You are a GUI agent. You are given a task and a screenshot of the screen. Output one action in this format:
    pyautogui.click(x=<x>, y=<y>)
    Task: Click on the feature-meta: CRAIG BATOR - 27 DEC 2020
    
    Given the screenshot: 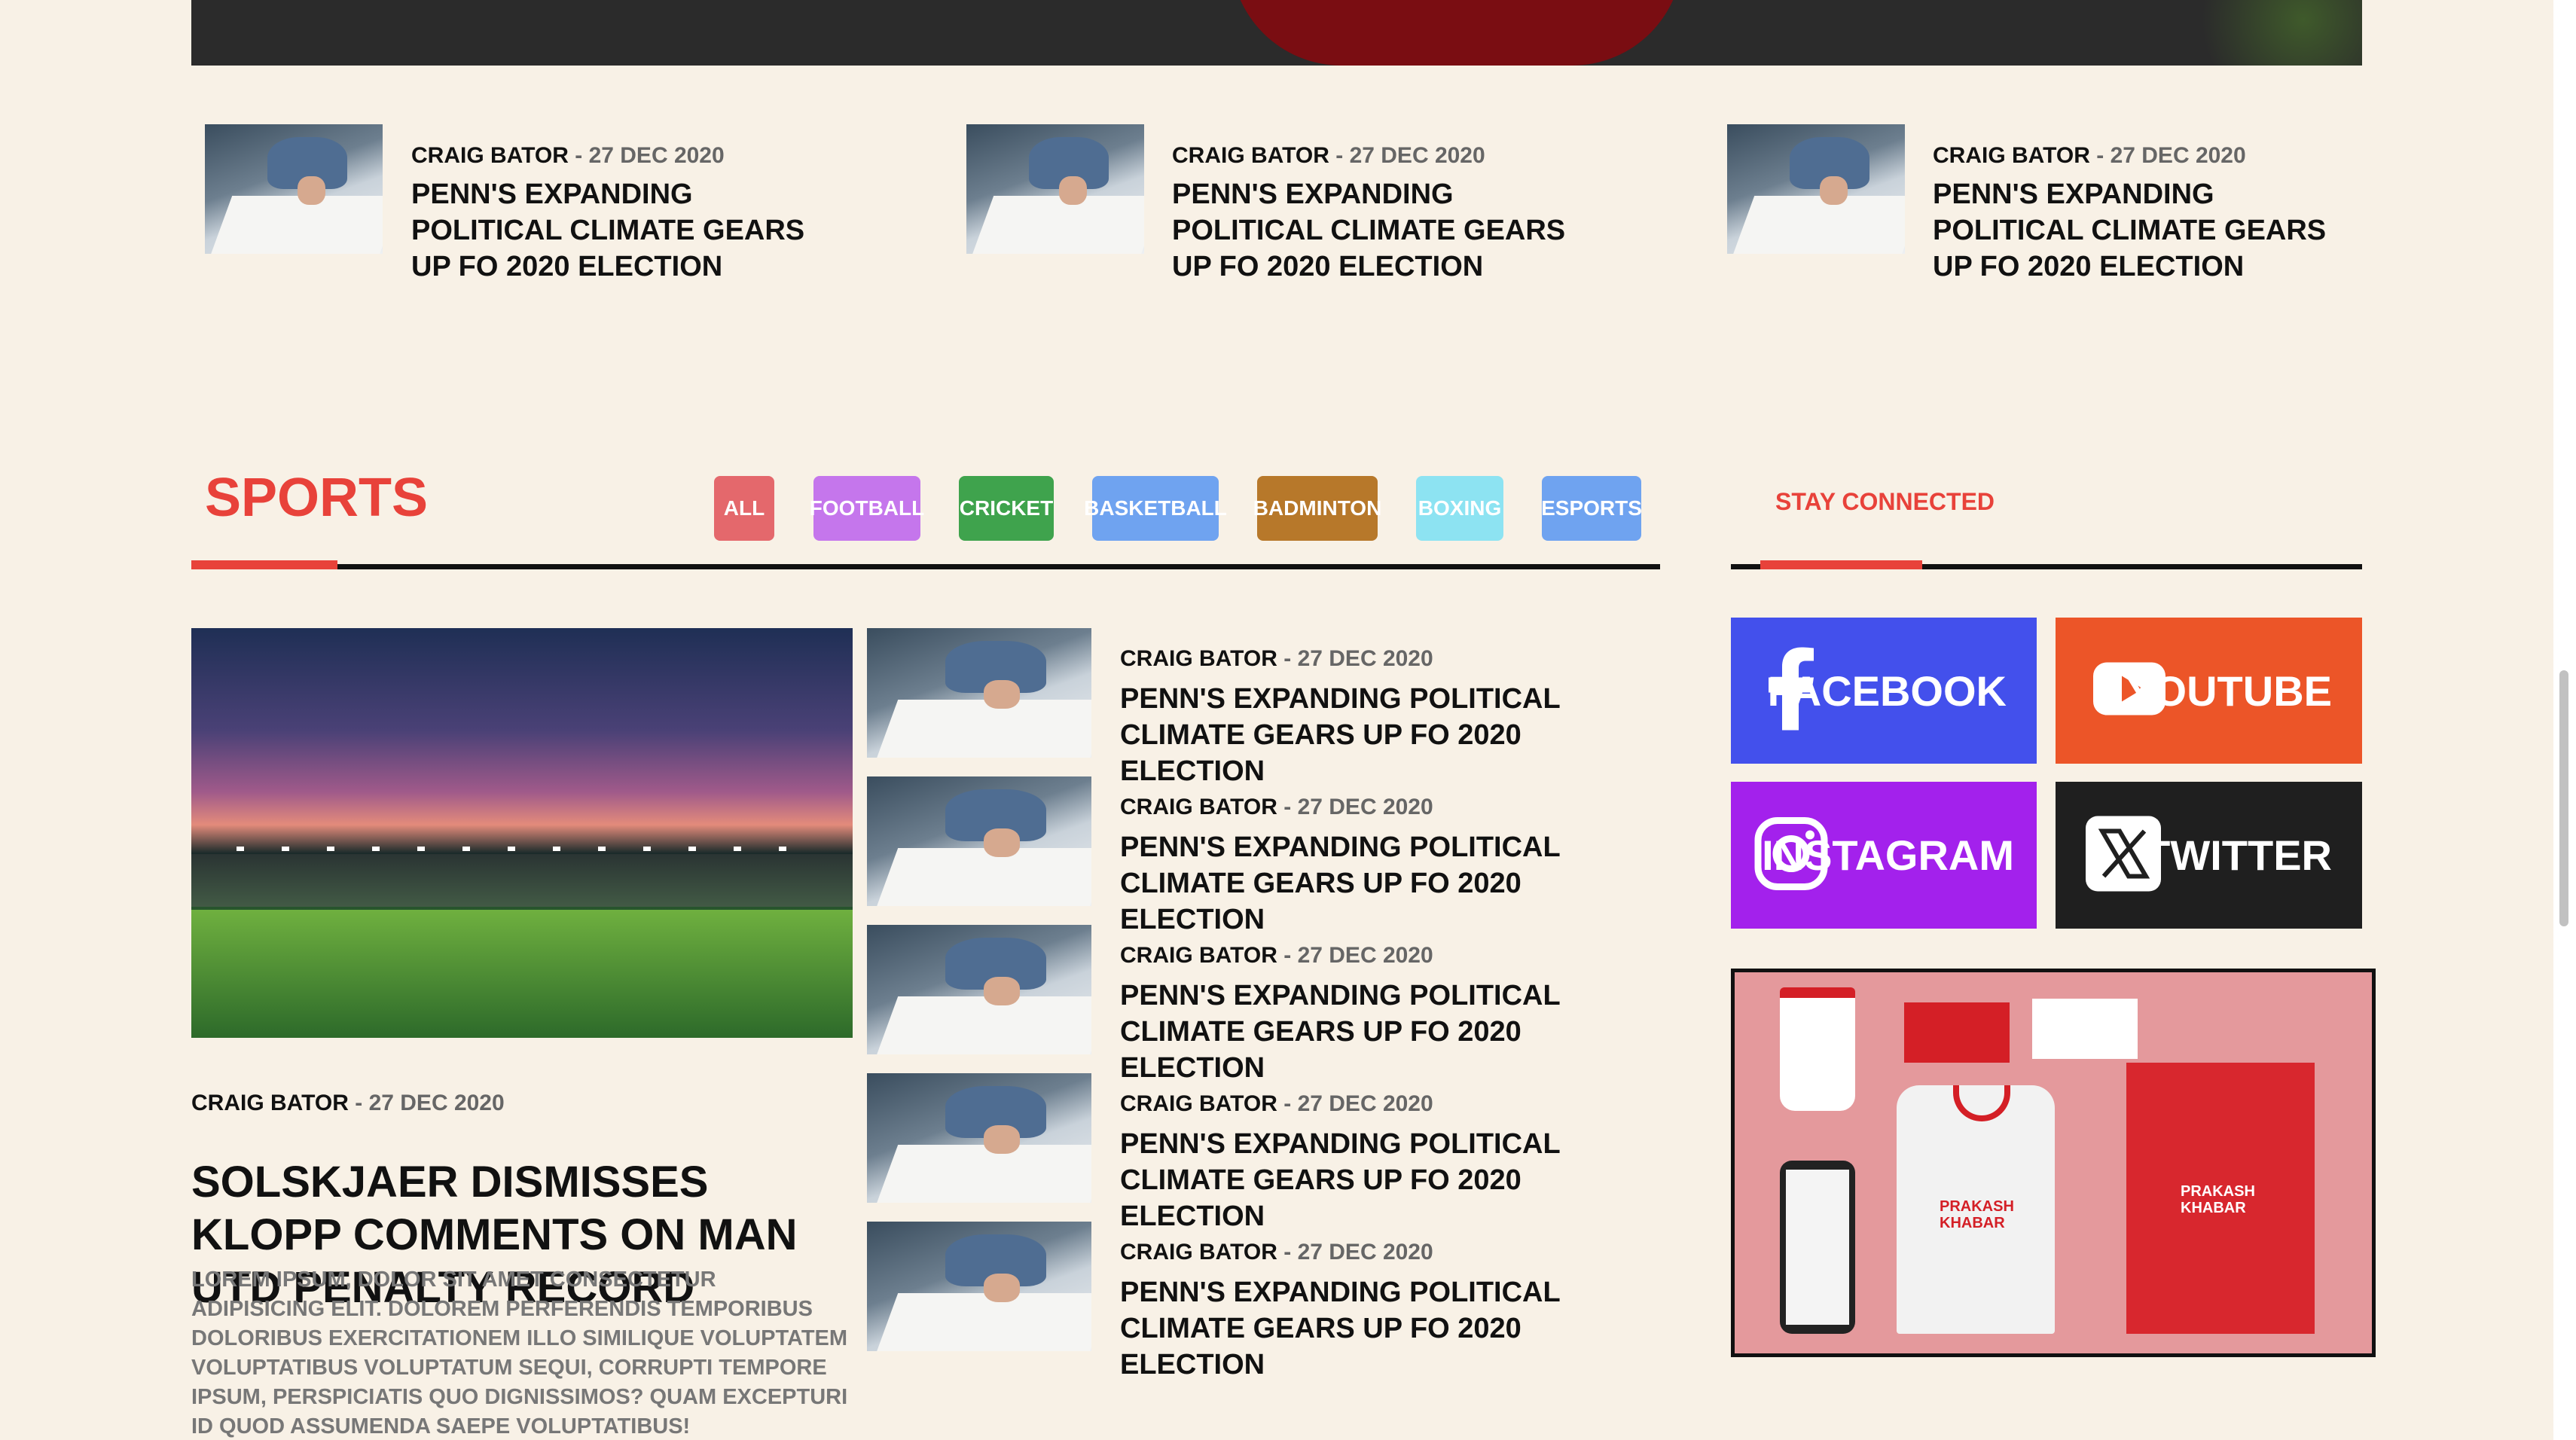 What is the action you would take?
    pyautogui.click(x=348, y=1103)
    